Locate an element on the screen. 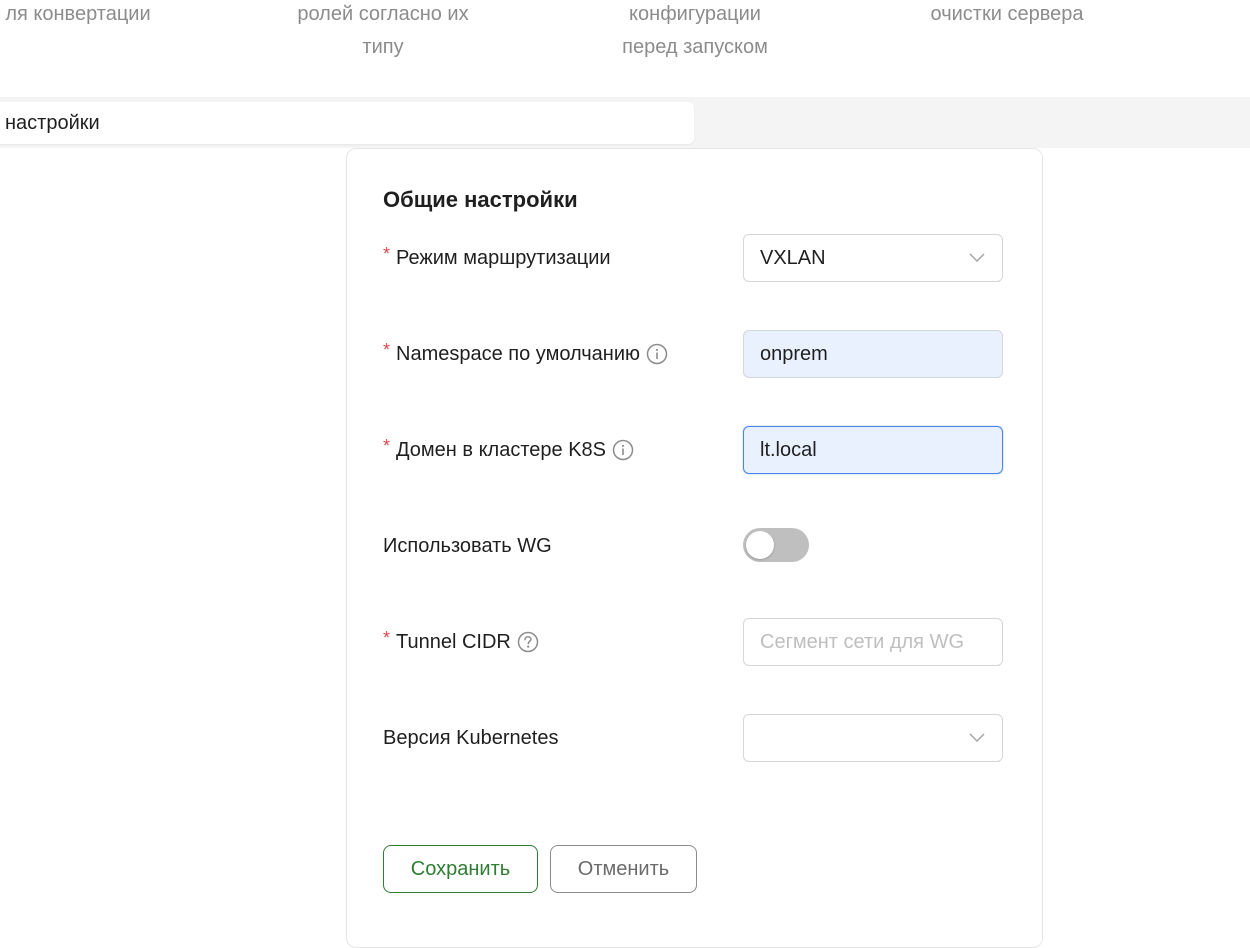 The height and width of the screenshot is (948, 1250). tunnel-cidr-input is located at coordinates (873, 642).